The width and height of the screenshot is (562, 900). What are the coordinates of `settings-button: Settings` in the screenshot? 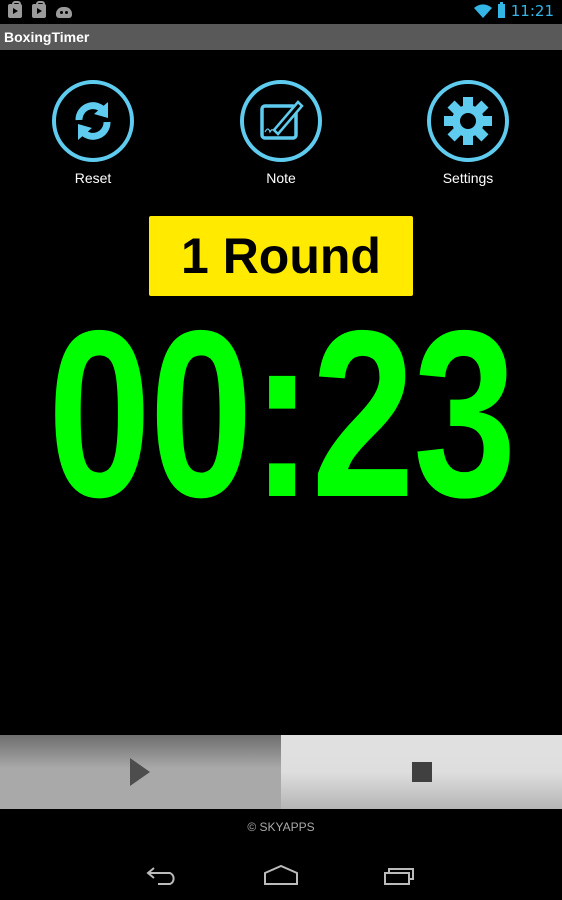 It's located at (468, 133).